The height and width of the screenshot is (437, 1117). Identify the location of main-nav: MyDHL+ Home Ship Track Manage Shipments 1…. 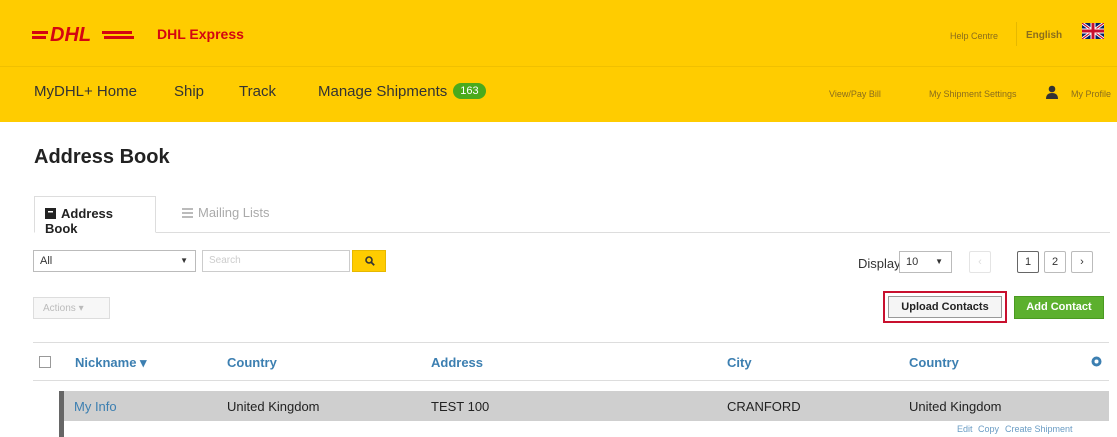
(558, 94).